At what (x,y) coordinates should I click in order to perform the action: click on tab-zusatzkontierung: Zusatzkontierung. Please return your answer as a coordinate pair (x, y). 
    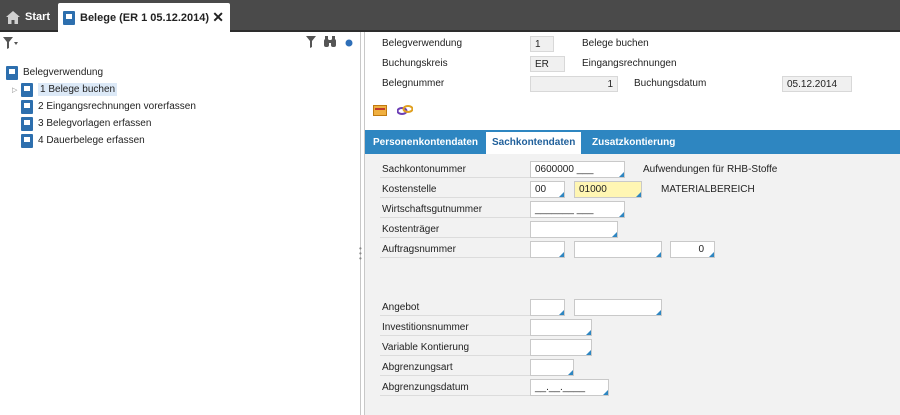
    Looking at the image, I should click on (633, 143).